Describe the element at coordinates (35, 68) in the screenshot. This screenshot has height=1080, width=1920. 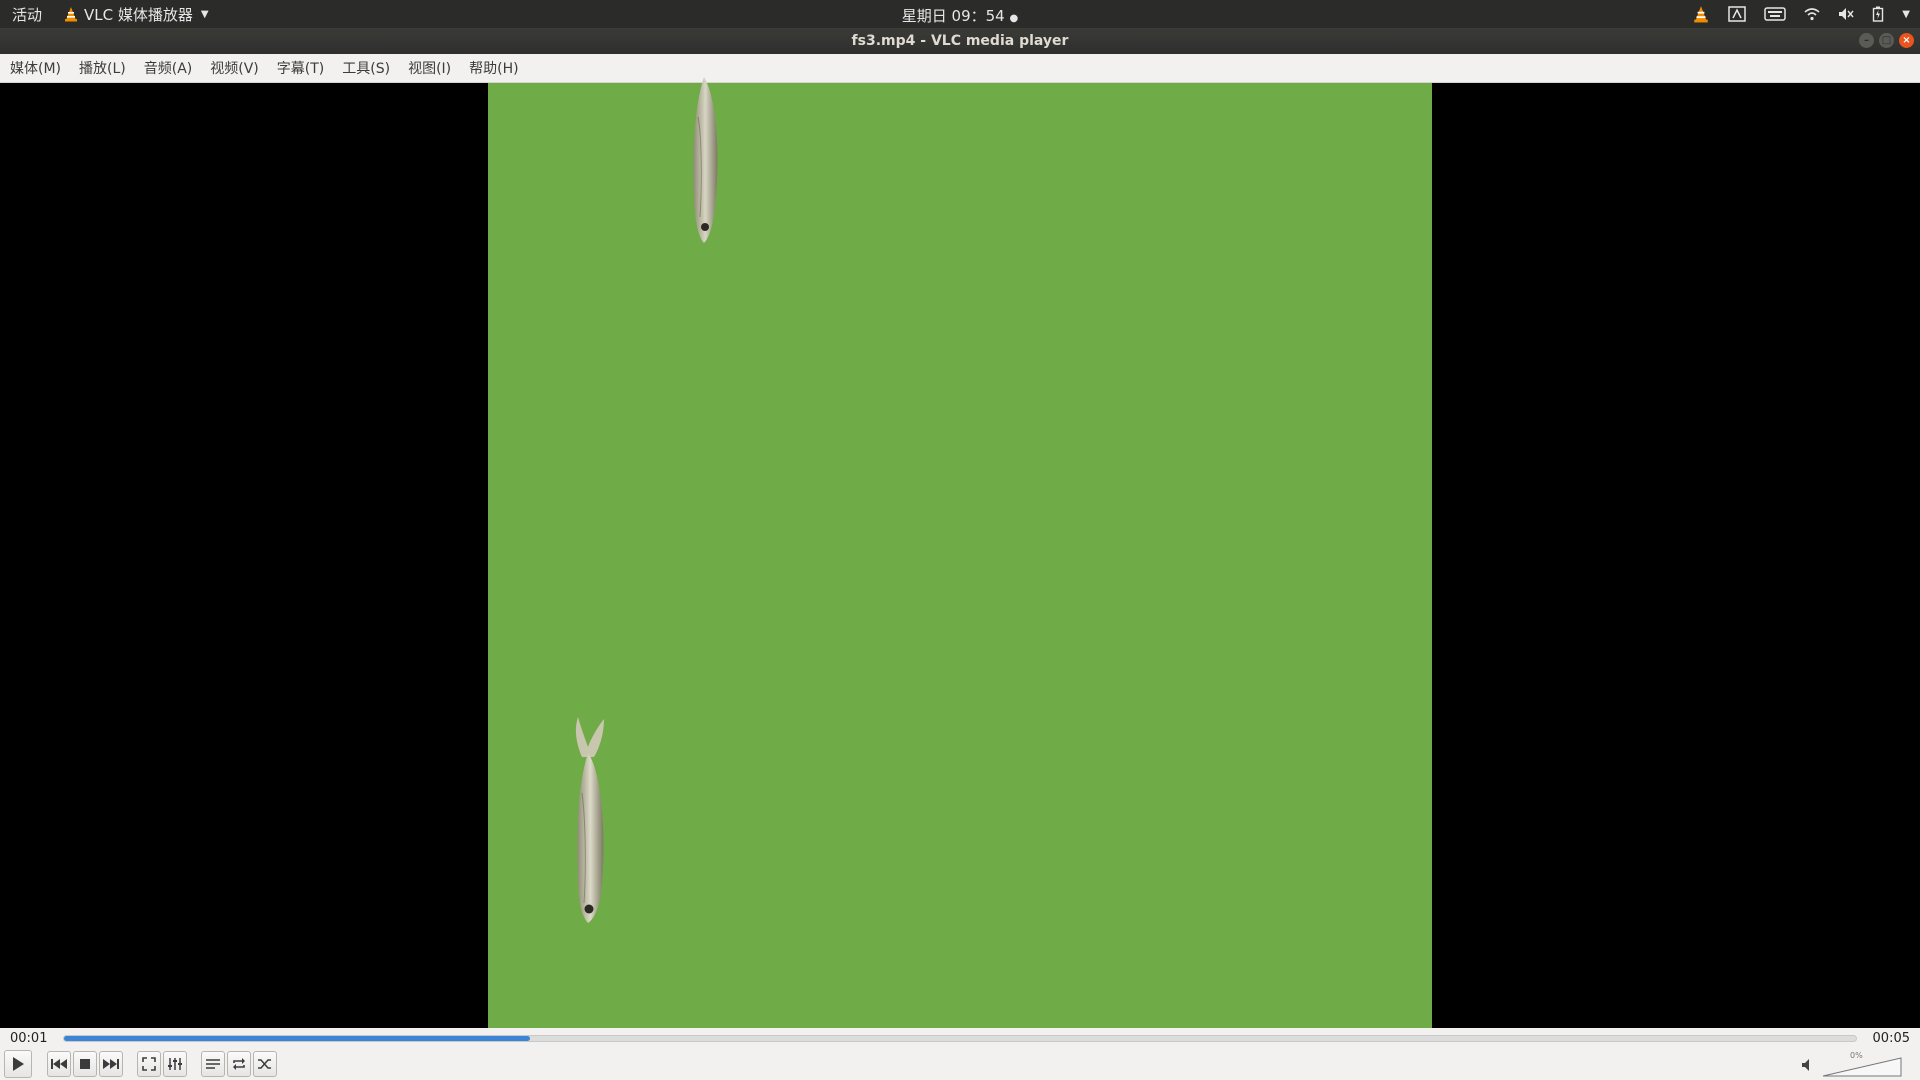
I see `menu-media: 媒体(M)` at that location.